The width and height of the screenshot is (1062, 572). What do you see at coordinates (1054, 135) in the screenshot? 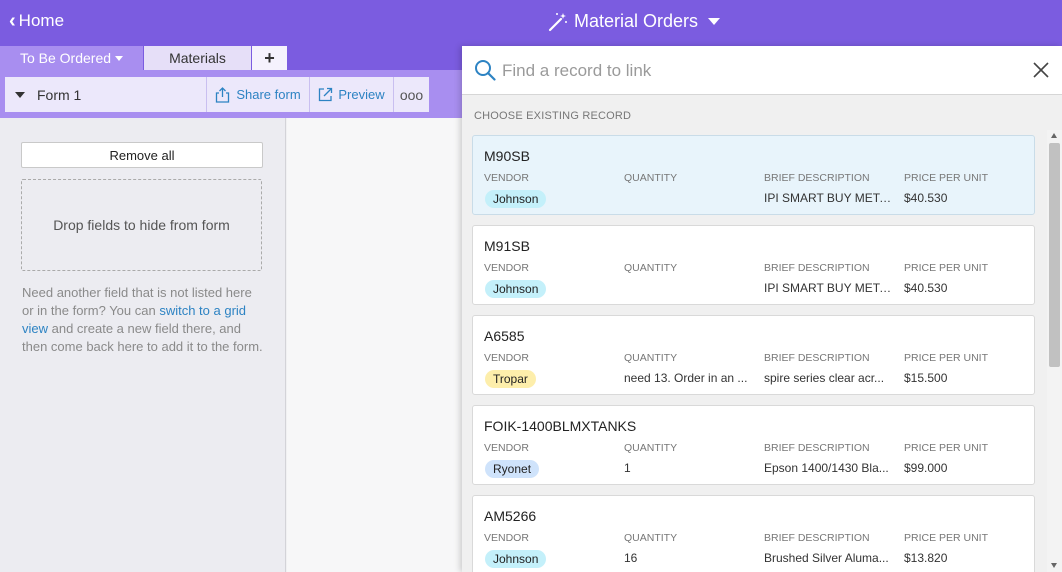
I see `scroll-up-icon` at bounding box center [1054, 135].